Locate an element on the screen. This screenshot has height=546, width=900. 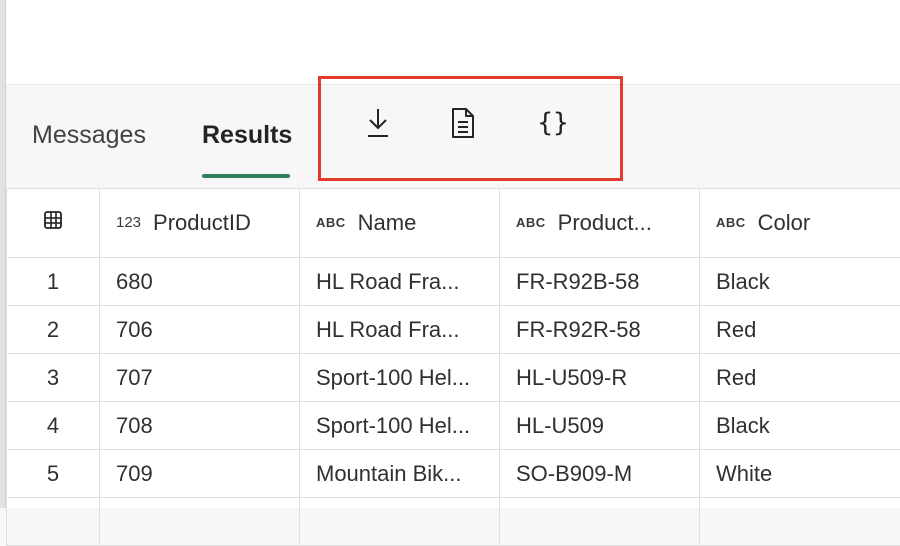
column-header-label: Name is located at coordinates (387, 222).